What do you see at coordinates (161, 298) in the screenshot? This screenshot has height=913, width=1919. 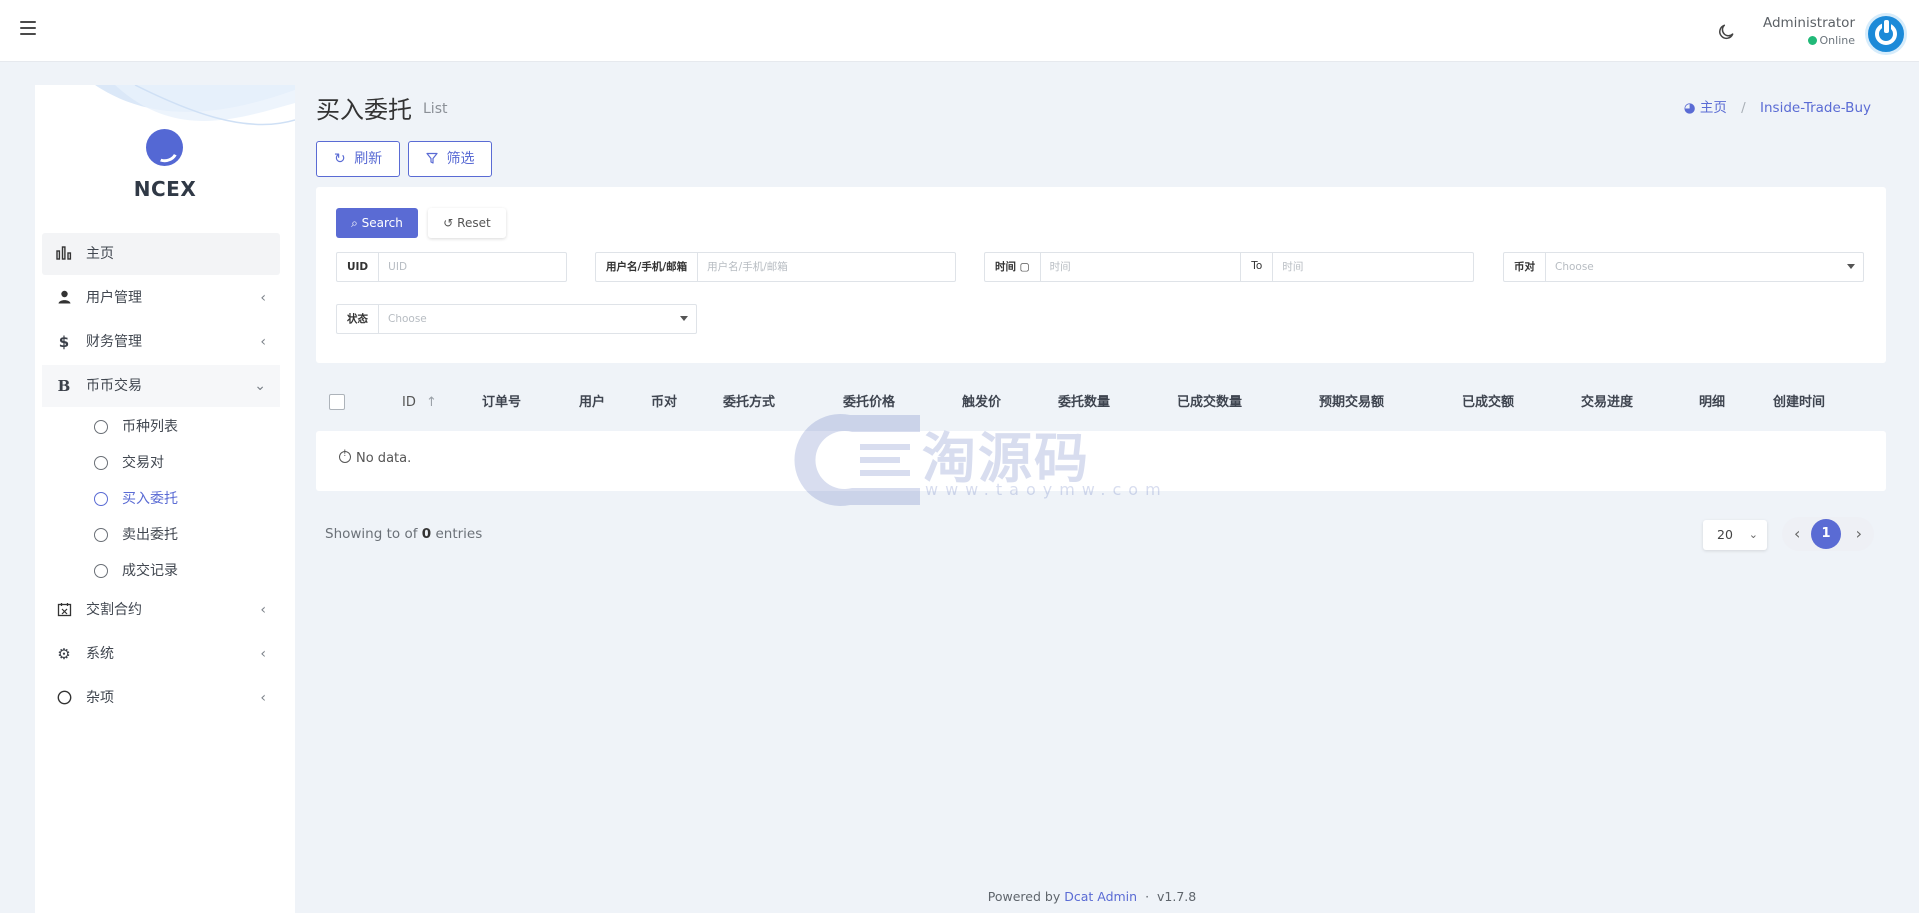 I see `sidebar-item-users: 用户管理 ‹` at bounding box center [161, 298].